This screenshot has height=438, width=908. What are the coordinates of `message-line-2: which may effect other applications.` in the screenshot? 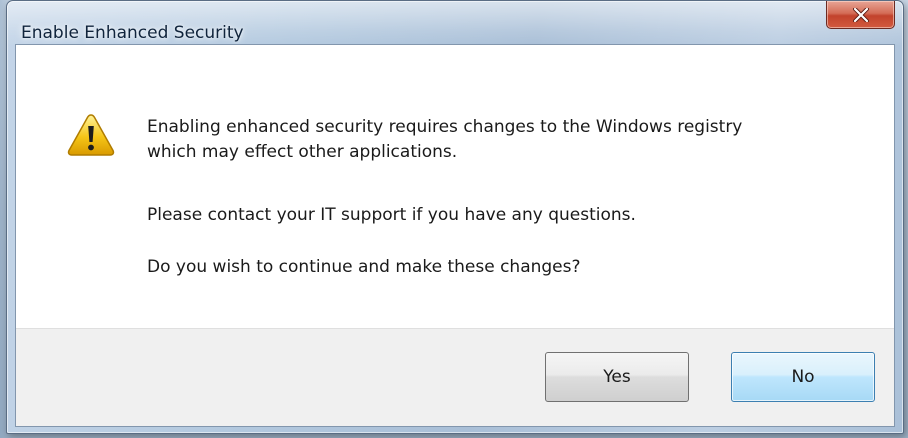 It's located at (302, 152).